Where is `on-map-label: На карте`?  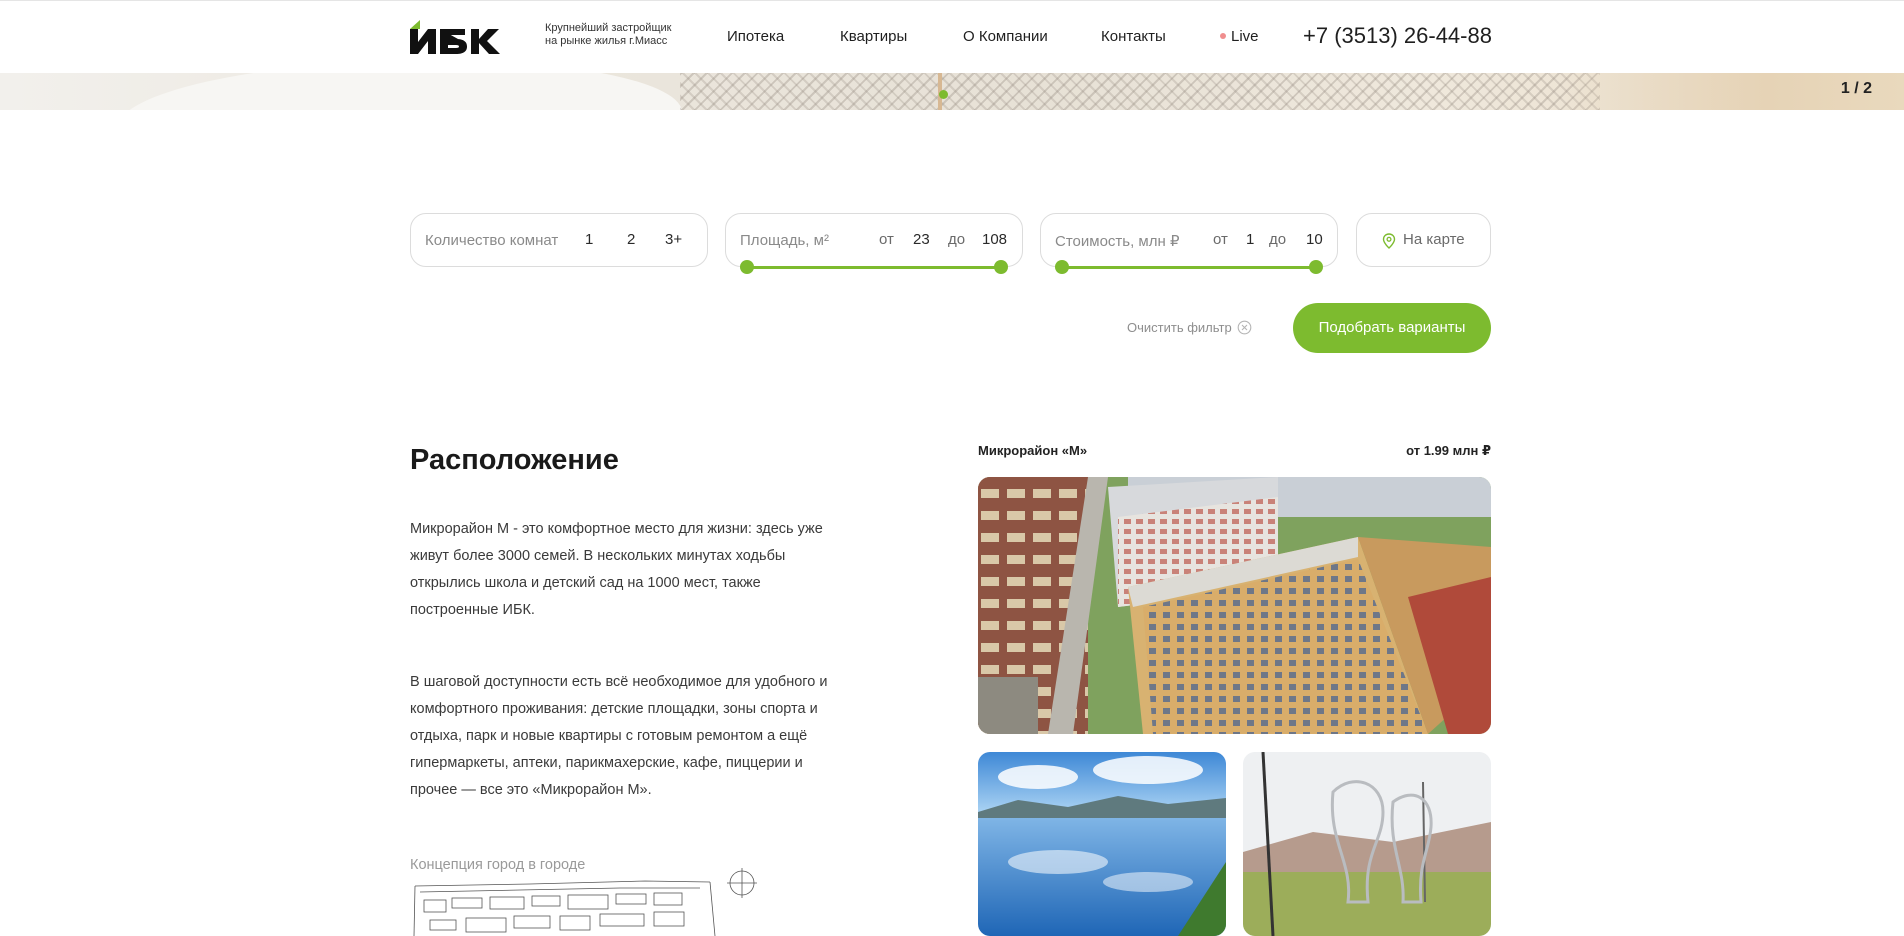
on-map-label: На карте is located at coordinates (1434, 239).